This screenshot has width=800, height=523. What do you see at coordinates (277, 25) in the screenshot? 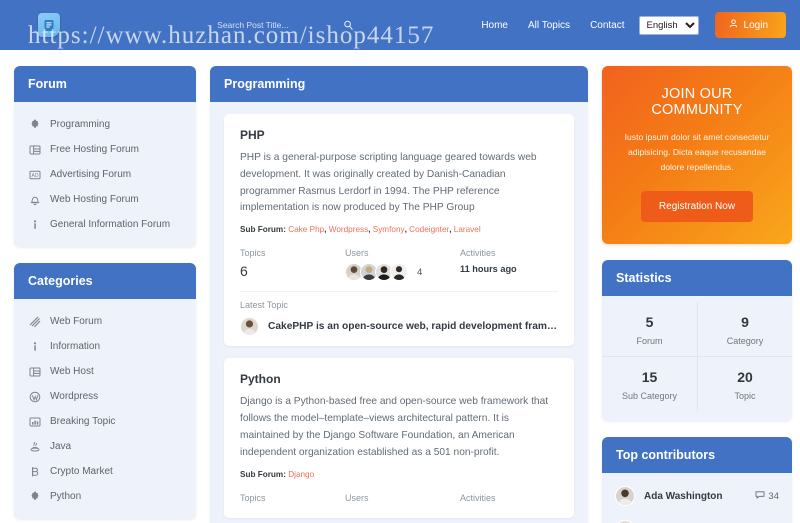
I see `search-input` at bounding box center [277, 25].